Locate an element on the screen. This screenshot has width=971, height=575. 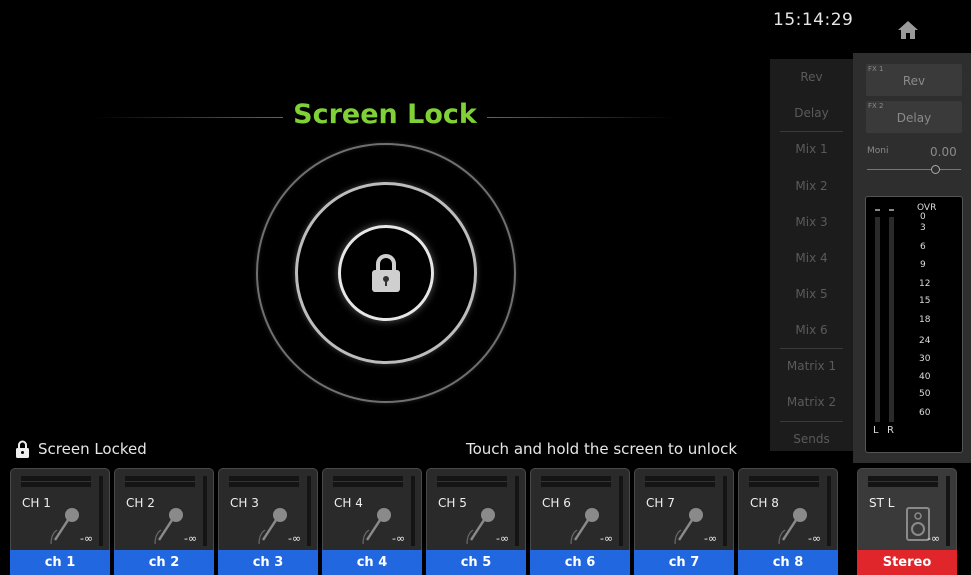
send-matrix-1: Matrix 1 is located at coordinates (811, 366).